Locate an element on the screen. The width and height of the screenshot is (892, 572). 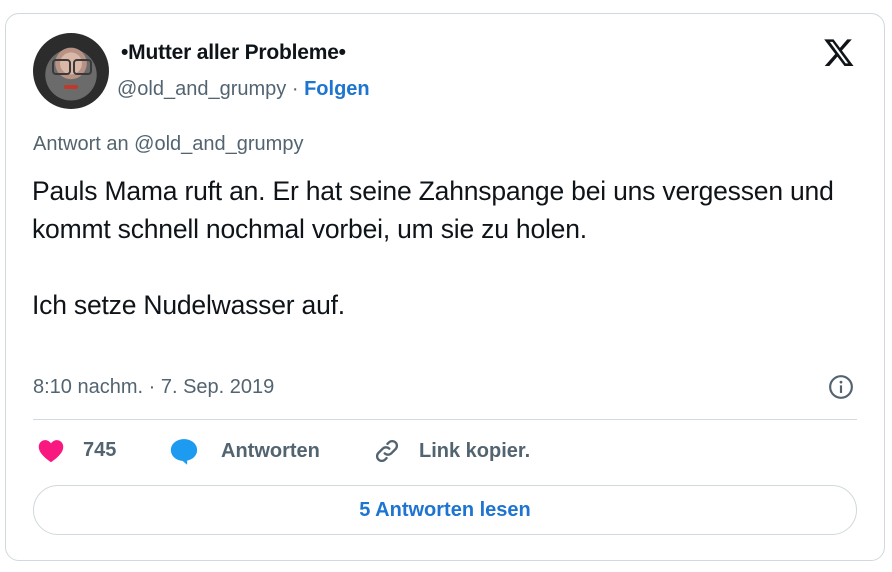
read-replies-button: 5 Antworten lesen is located at coordinates (445, 510).